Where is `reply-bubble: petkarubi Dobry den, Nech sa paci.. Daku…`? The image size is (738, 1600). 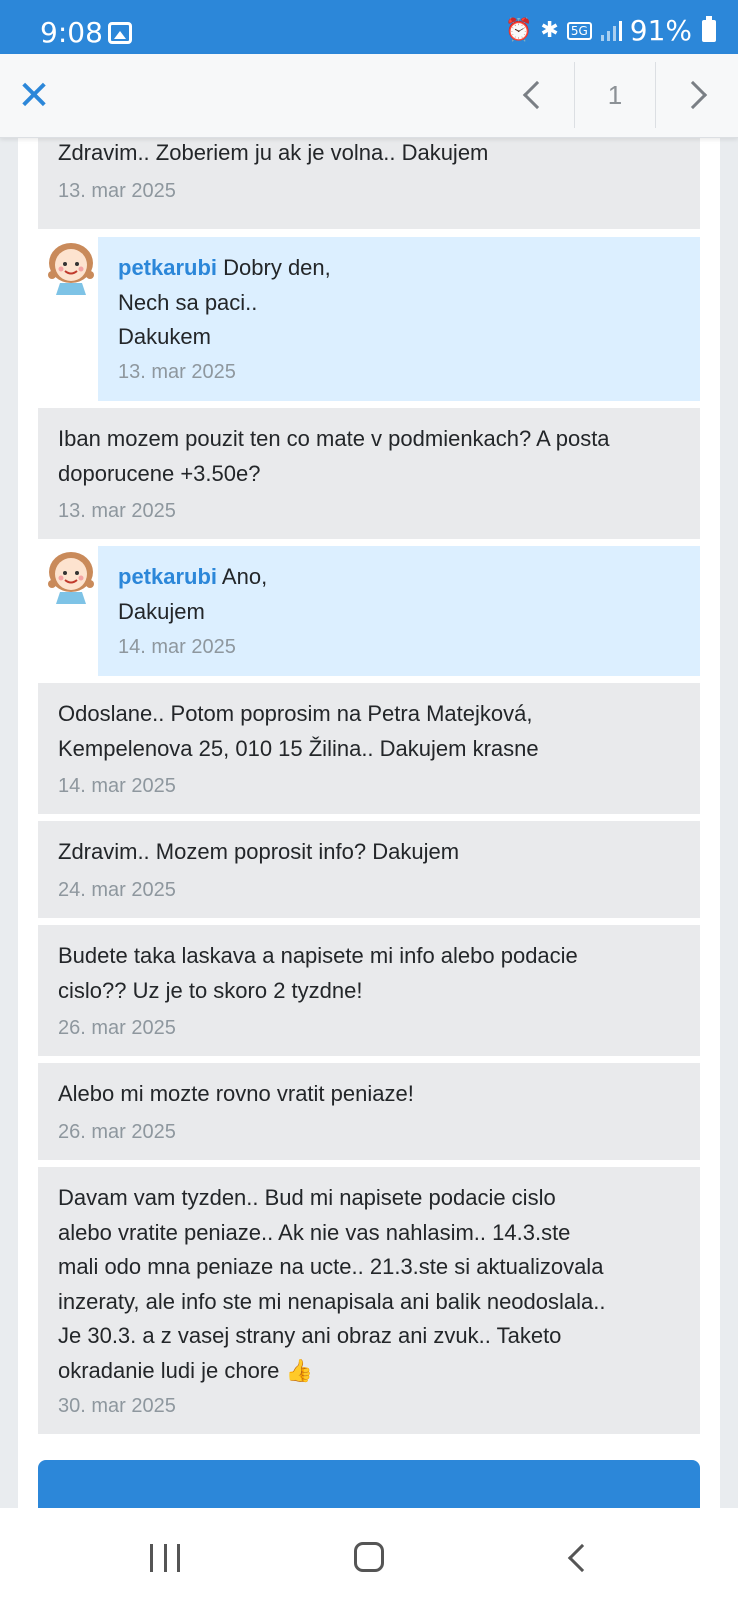 reply-bubble: petkarubi Dobry den, Nech sa paci.. Daku… is located at coordinates (399, 319).